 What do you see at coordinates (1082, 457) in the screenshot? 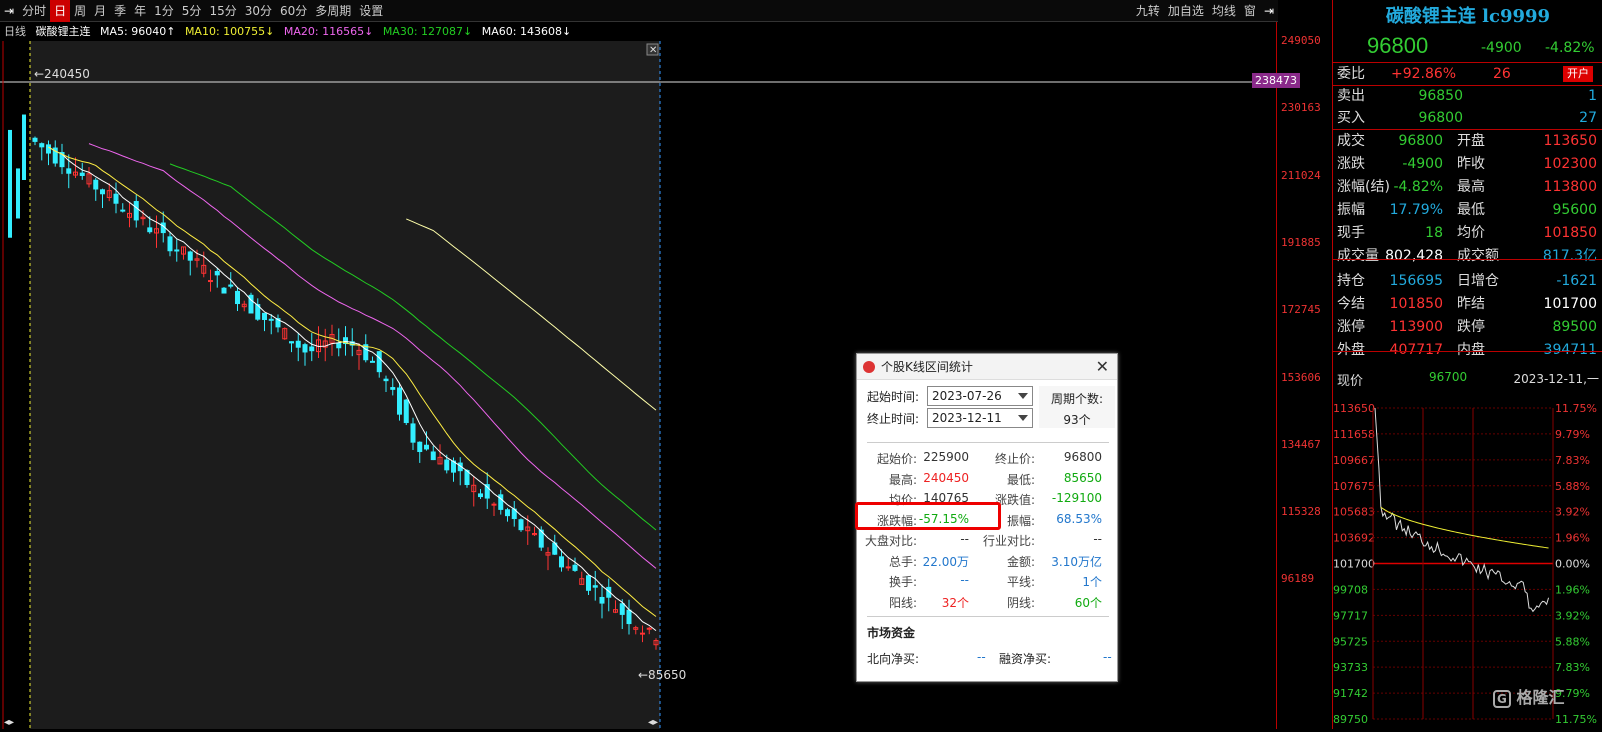
I see `stat-value: 96800` at bounding box center [1082, 457].